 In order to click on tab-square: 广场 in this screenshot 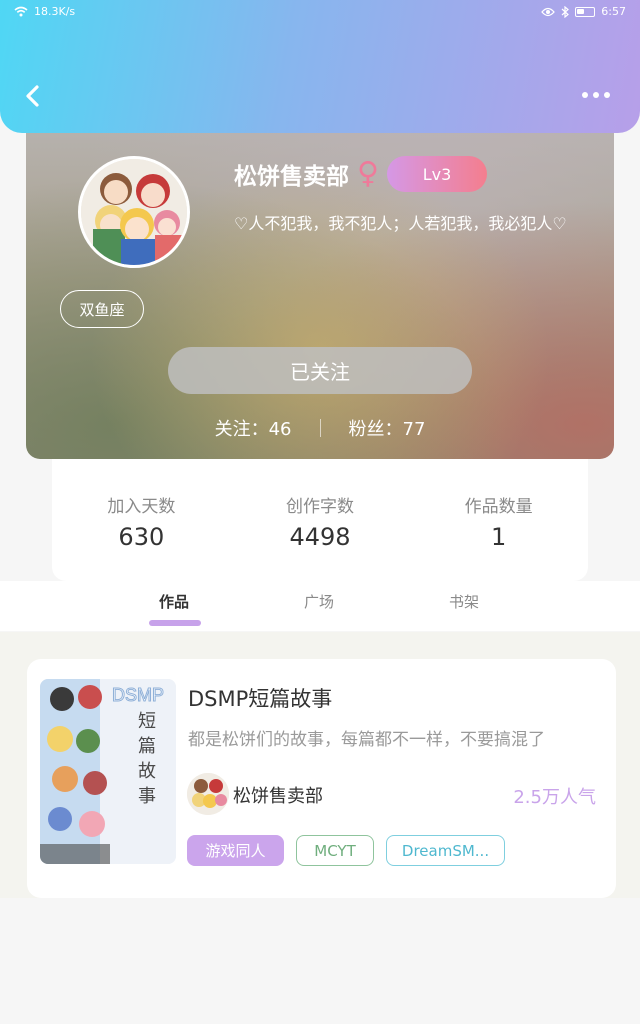, I will do `click(319, 601)`.